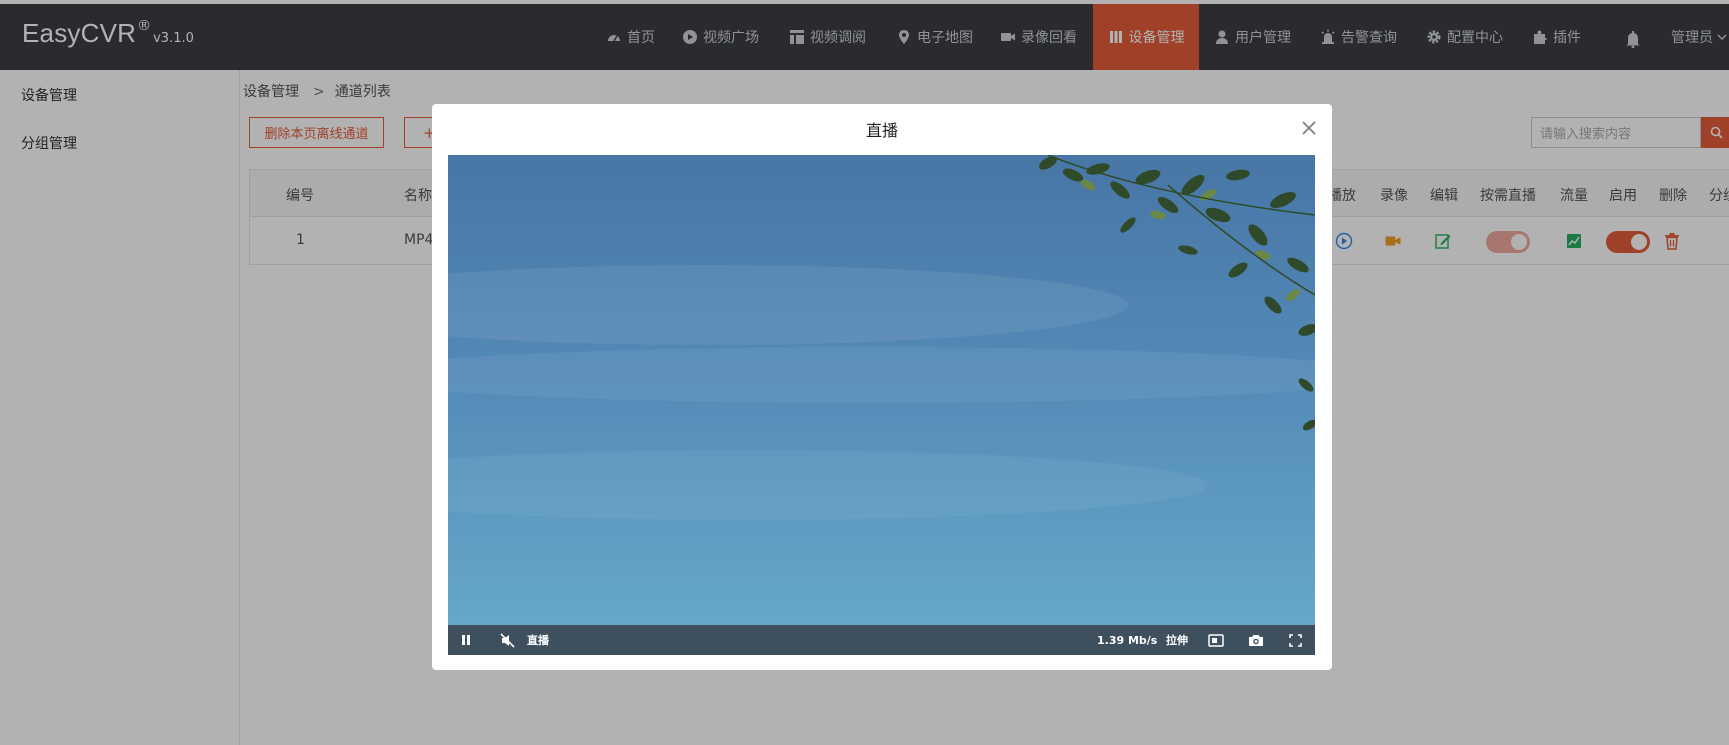  I want to click on modal-title: 直播, so click(881, 130).